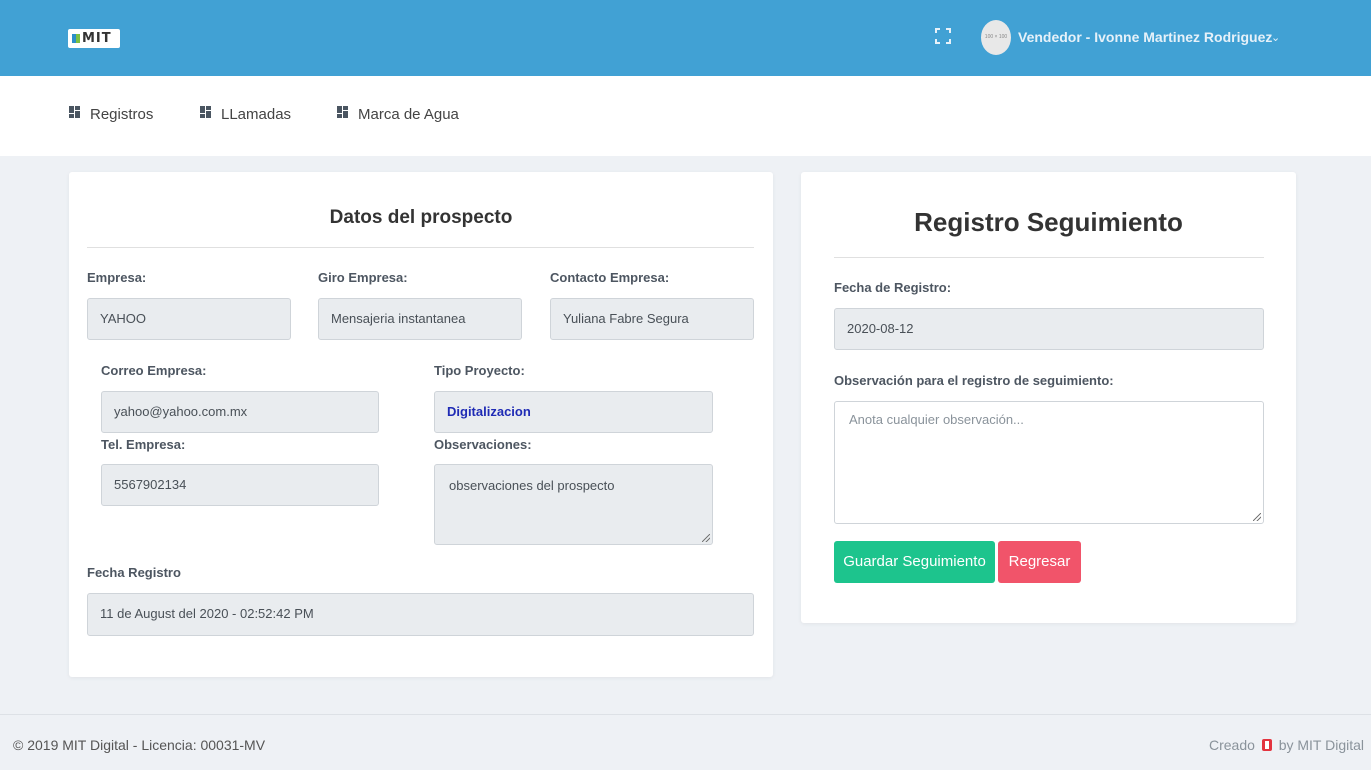 The image size is (1371, 770). What do you see at coordinates (420, 614) in the screenshot?
I see `fecha-registro-field: 11 de August del 2020 - 02:52:42 PM` at bounding box center [420, 614].